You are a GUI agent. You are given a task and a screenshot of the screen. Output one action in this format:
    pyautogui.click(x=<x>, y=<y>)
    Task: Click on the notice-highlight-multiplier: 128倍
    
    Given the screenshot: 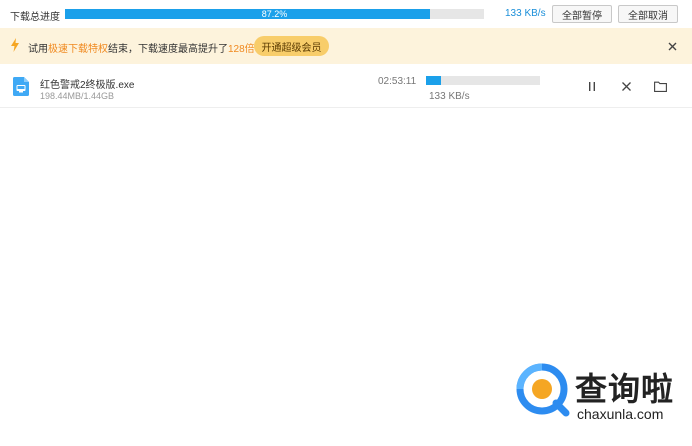 What is the action you would take?
    pyautogui.click(x=241, y=49)
    